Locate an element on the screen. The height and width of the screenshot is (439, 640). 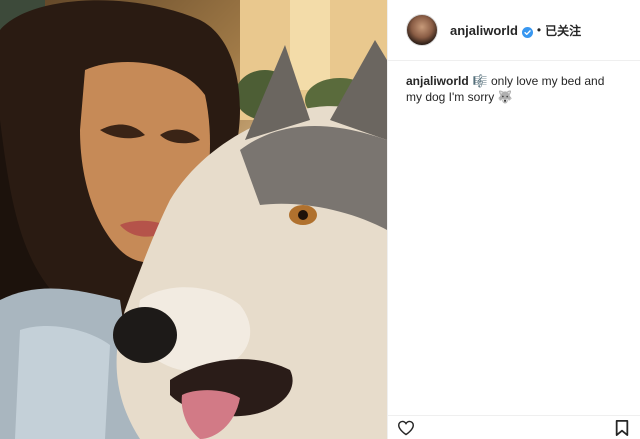
post-header: anjaliworld • 已关注 is located at coordinates (514, 30).